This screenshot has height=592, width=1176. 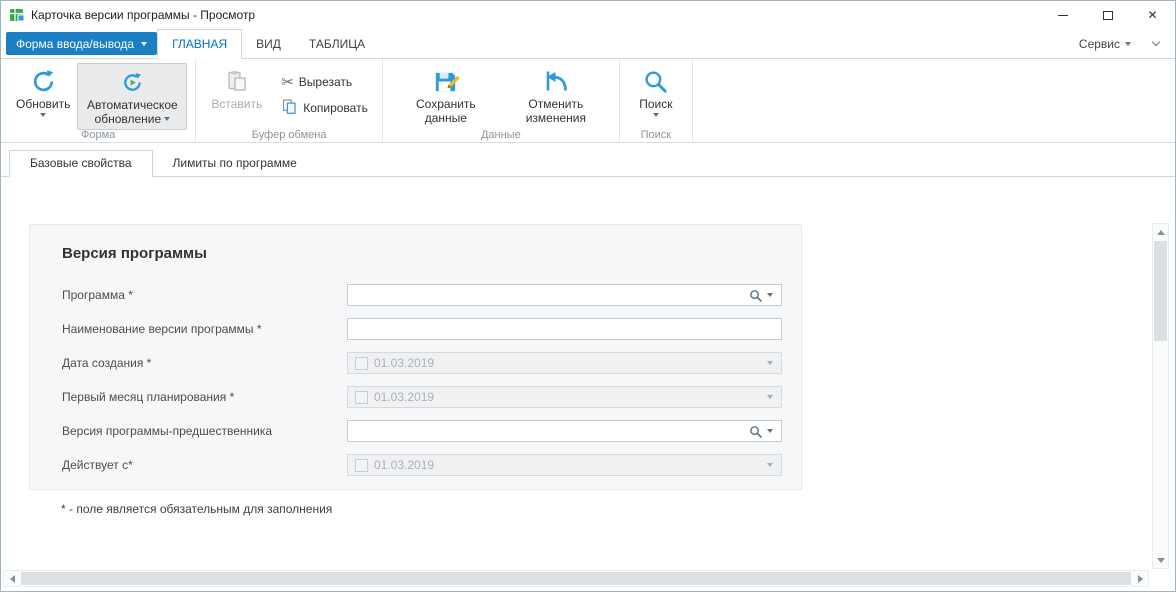 What do you see at coordinates (564, 397) in the screenshot?
I see `pervyi-mesyats-field: 01.03.2019` at bounding box center [564, 397].